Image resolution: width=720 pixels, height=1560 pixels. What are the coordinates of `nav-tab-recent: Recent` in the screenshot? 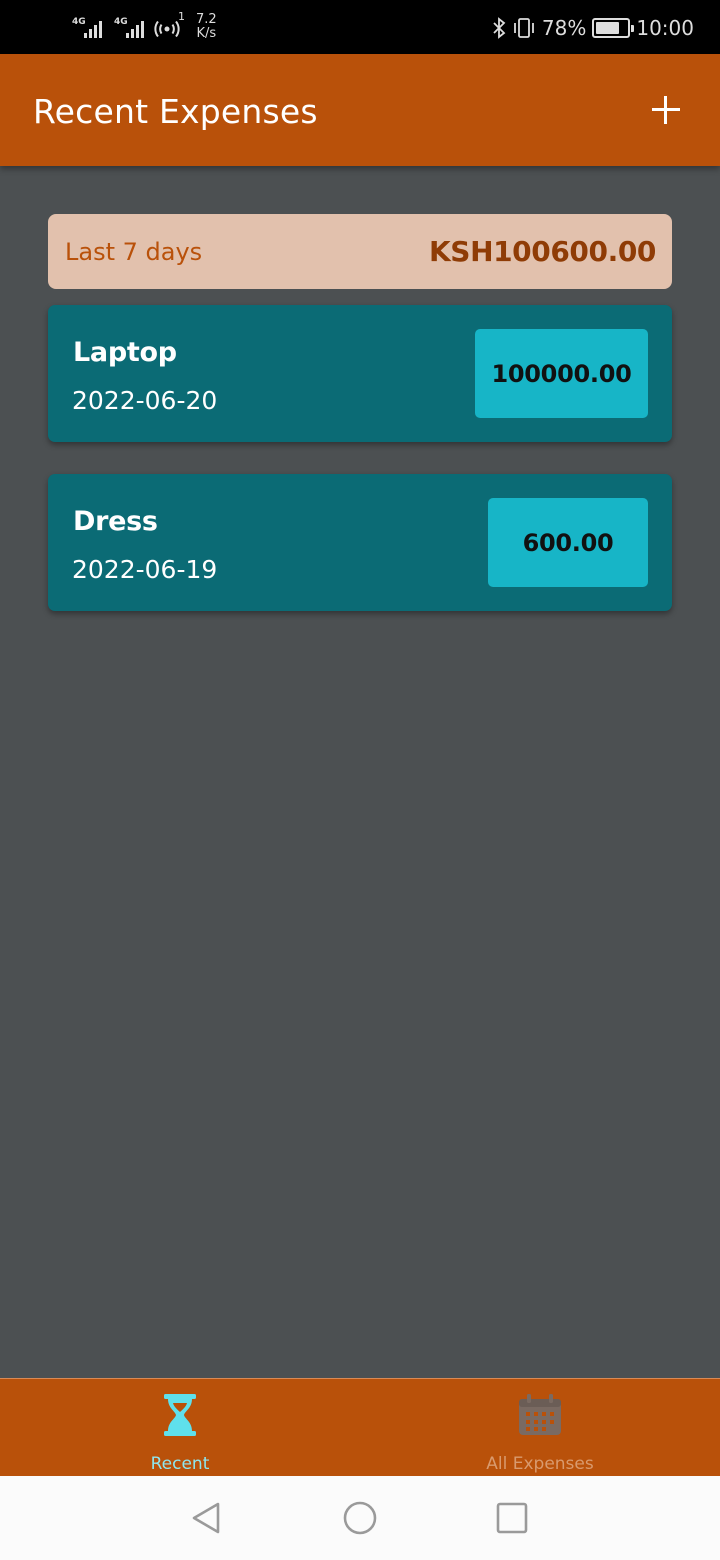 It's located at (180, 1428).